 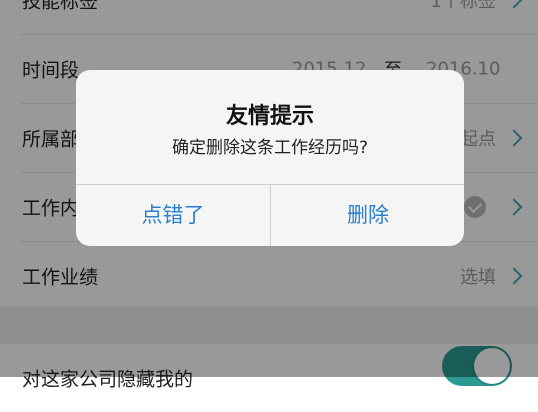 I want to click on delete-button: 删除, so click(x=367, y=215).